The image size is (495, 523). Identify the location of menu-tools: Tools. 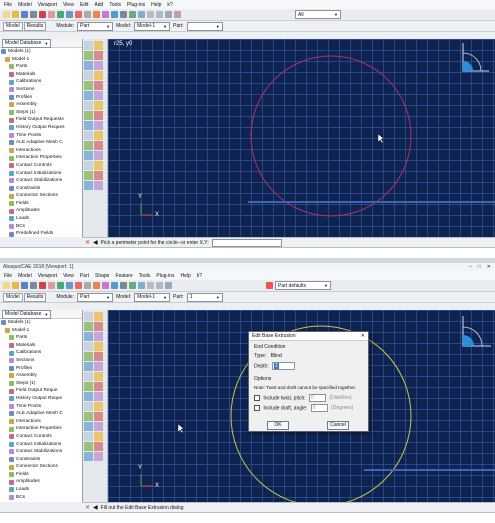
(115, 5).